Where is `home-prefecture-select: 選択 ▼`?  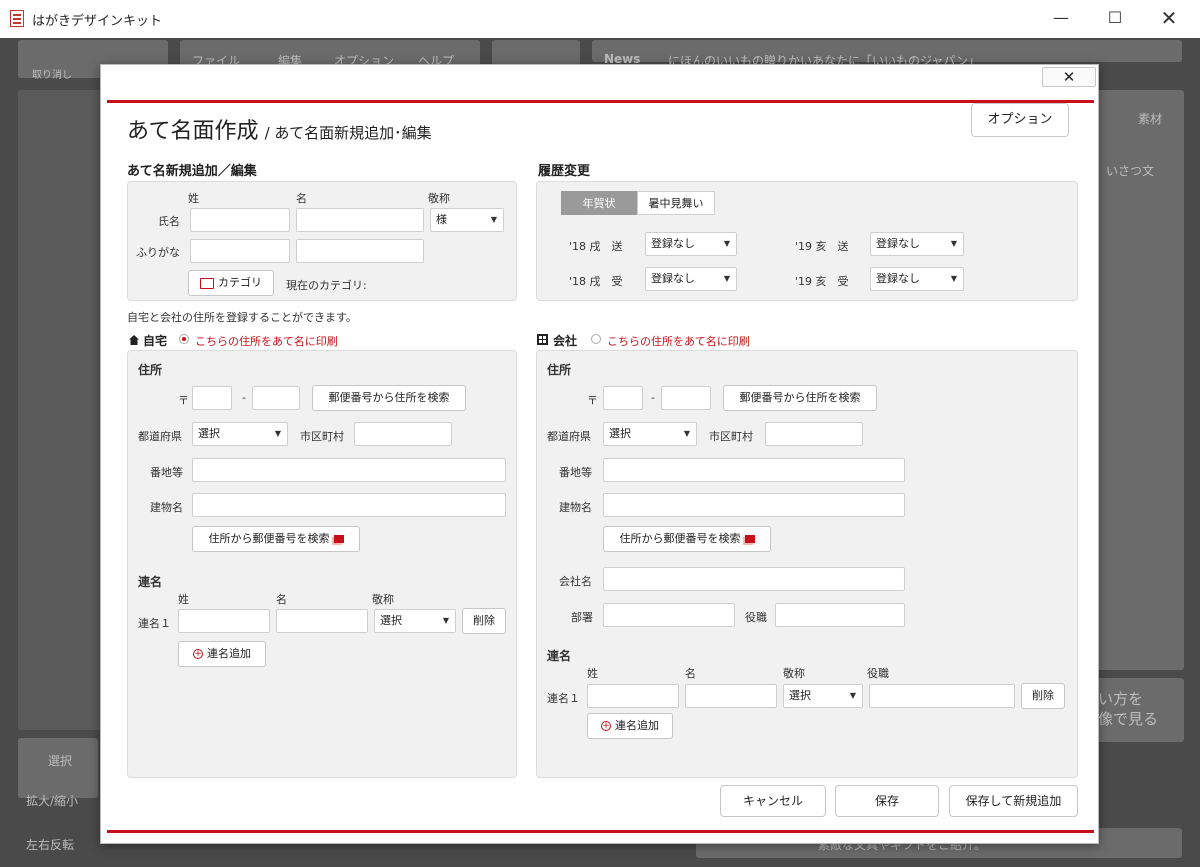 home-prefecture-select: 選択 ▼ is located at coordinates (240, 434).